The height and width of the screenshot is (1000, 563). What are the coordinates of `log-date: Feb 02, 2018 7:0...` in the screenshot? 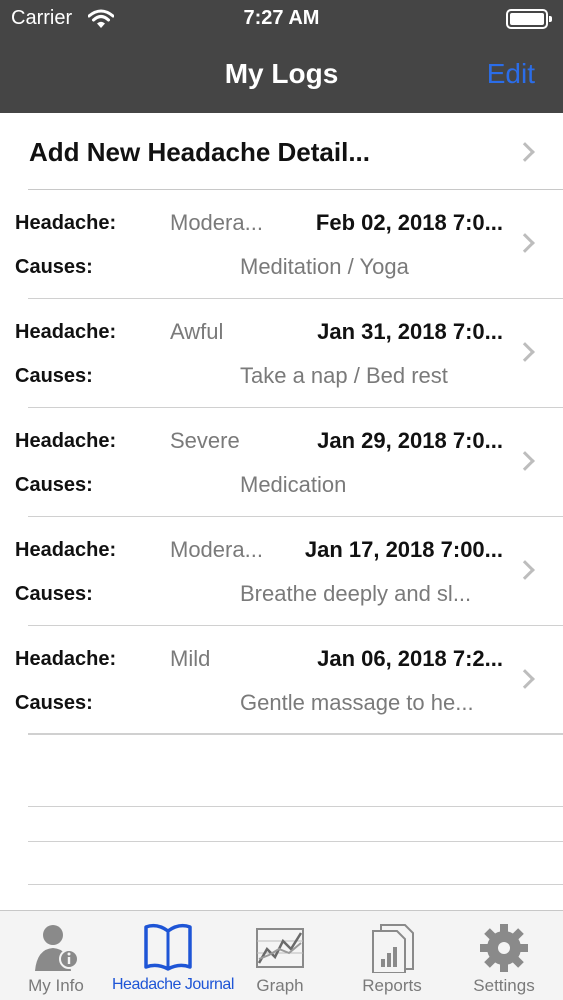 It's located at (409, 222).